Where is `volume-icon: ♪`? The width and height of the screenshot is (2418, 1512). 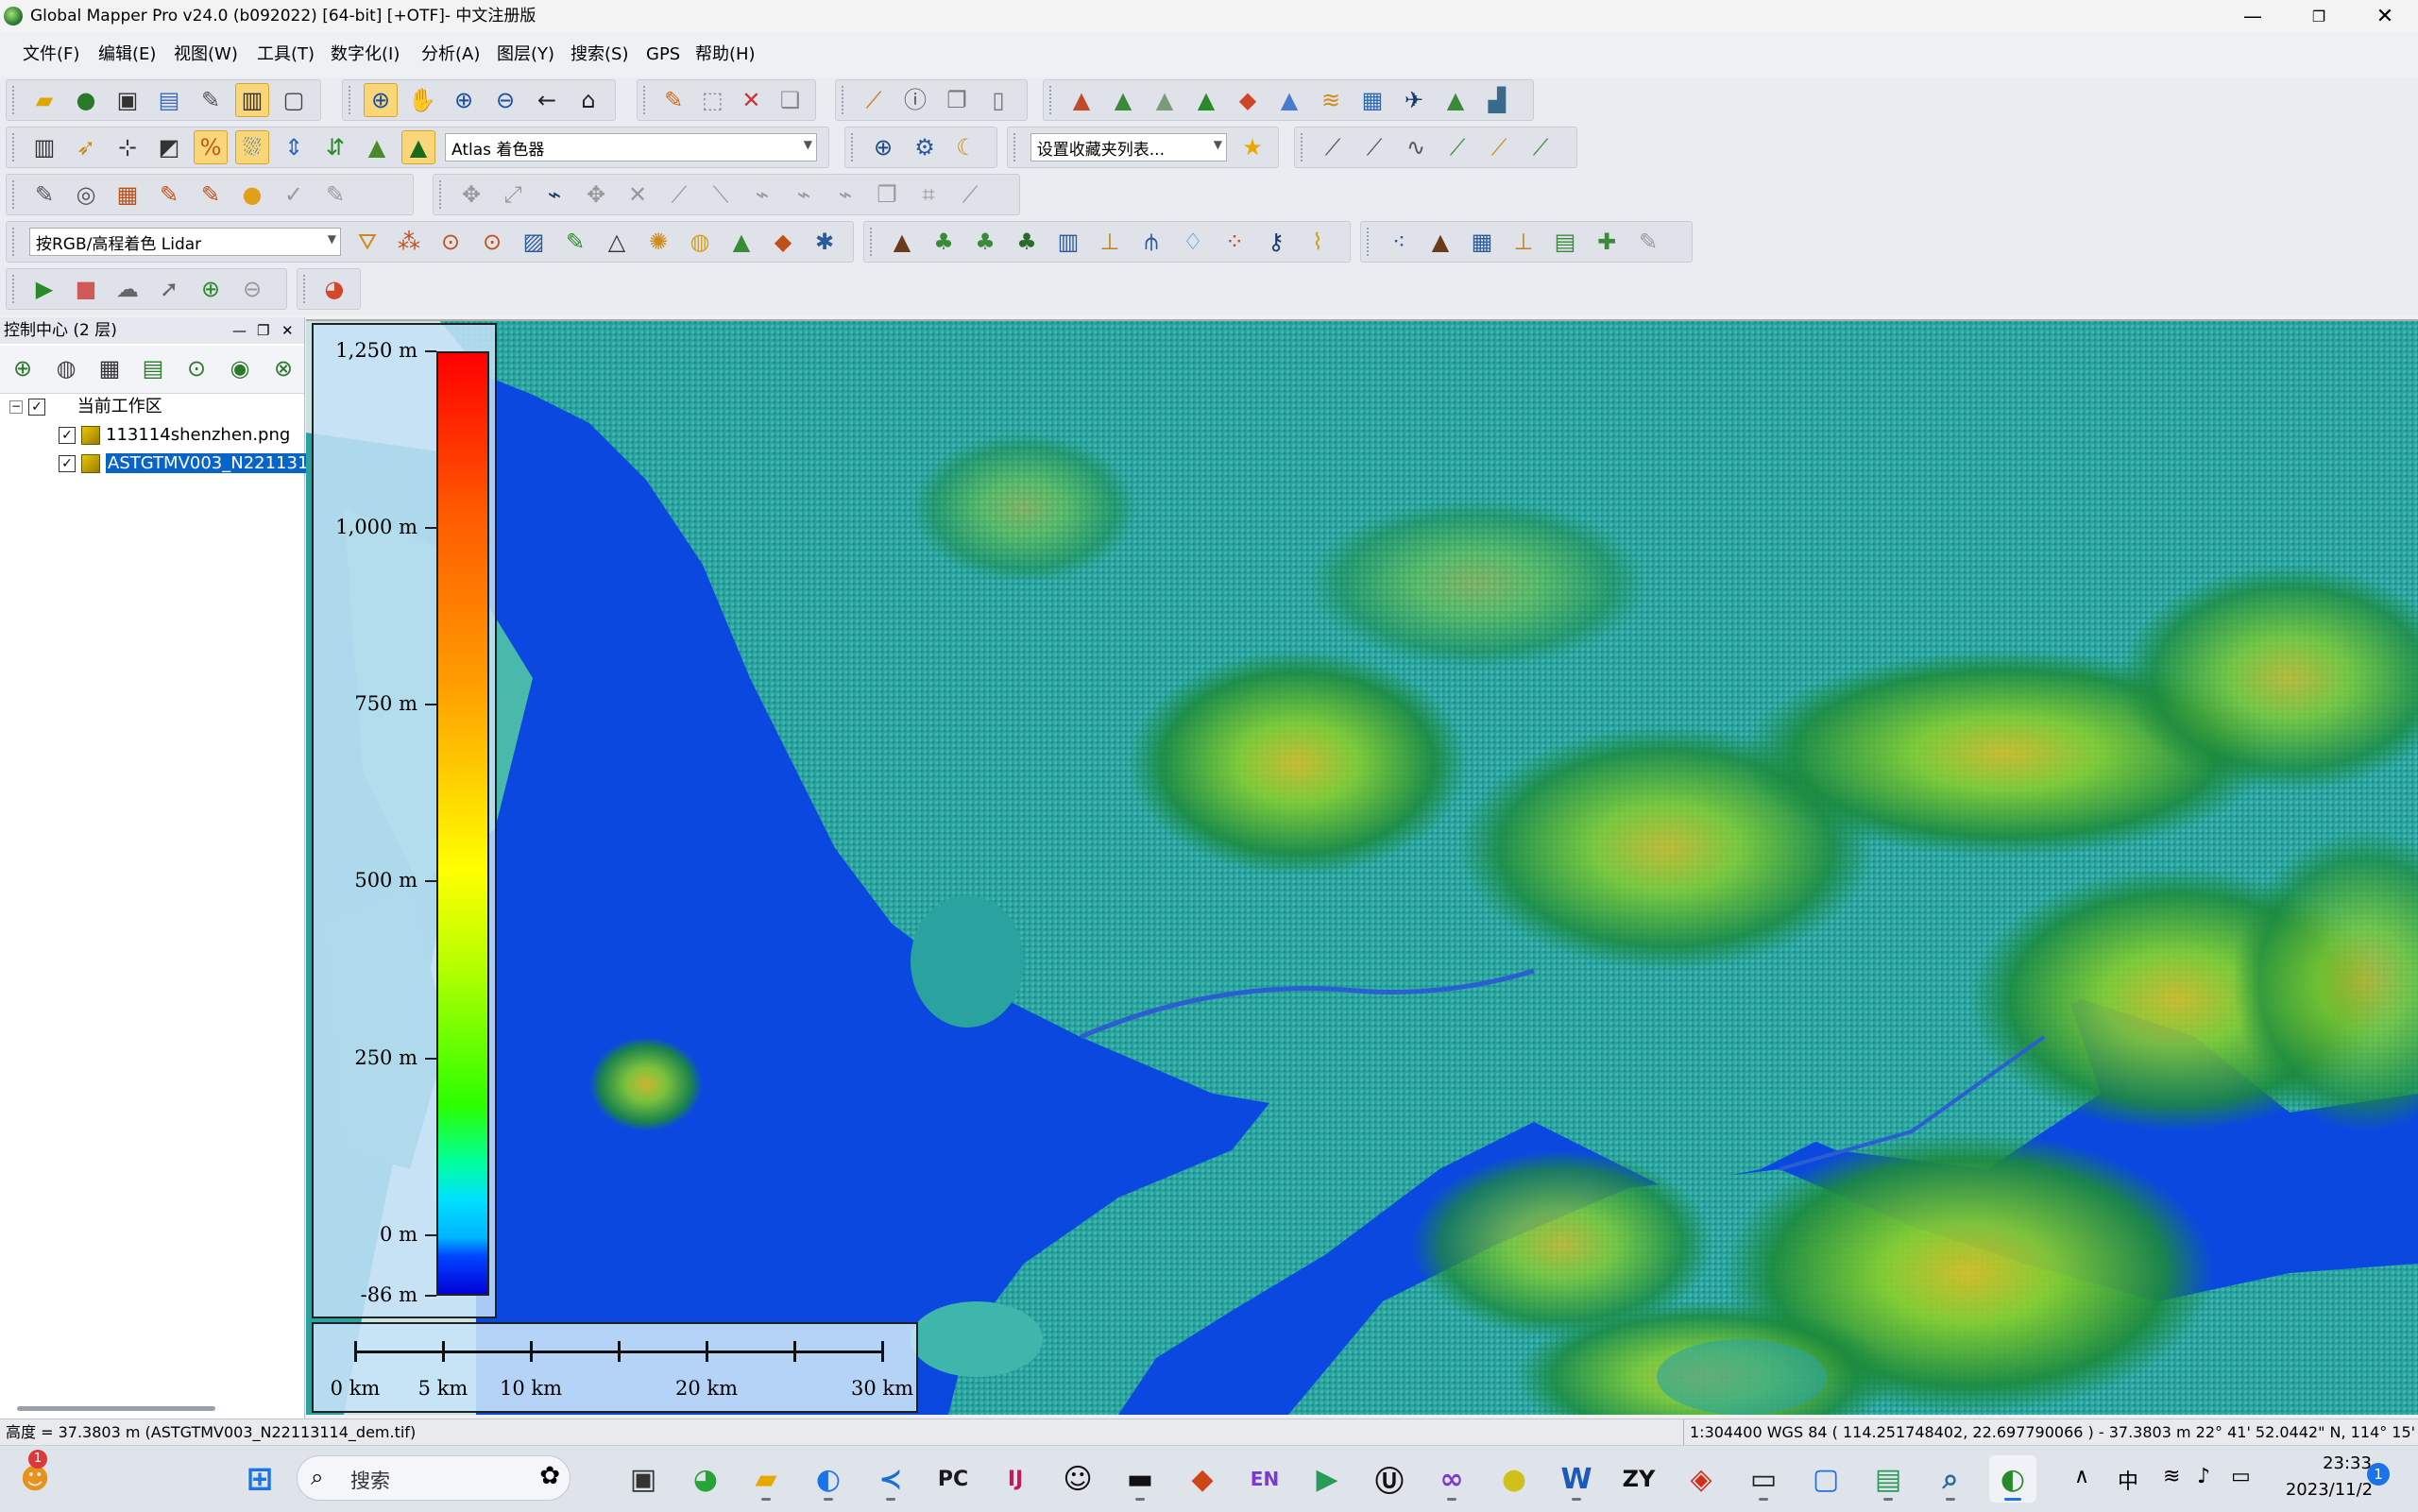 volume-icon: ♪ is located at coordinates (2203, 1476).